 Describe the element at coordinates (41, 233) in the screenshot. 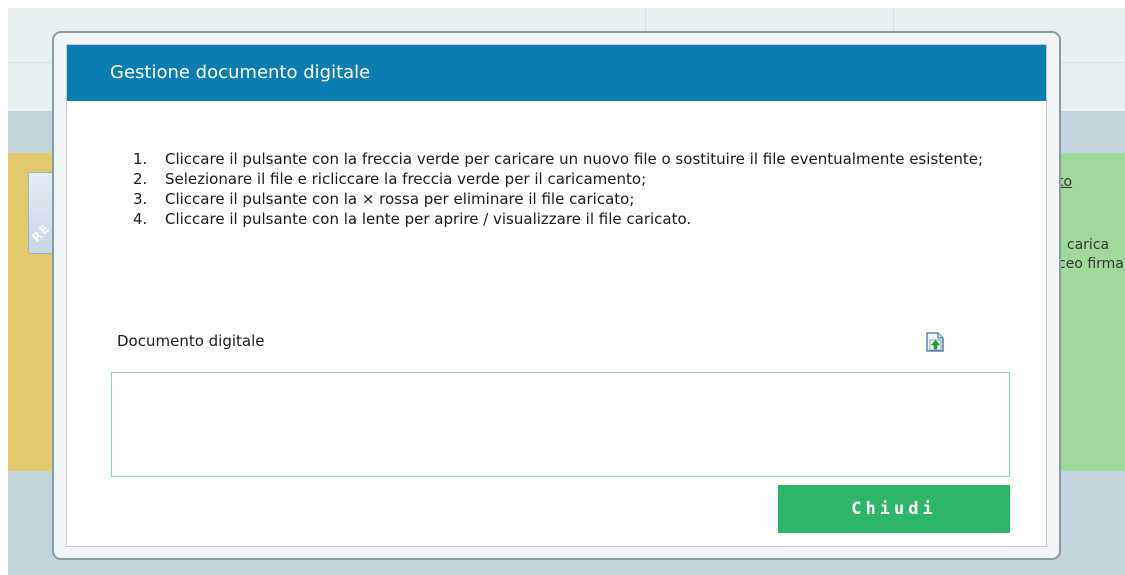

I see `background-tab-label: RE` at that location.